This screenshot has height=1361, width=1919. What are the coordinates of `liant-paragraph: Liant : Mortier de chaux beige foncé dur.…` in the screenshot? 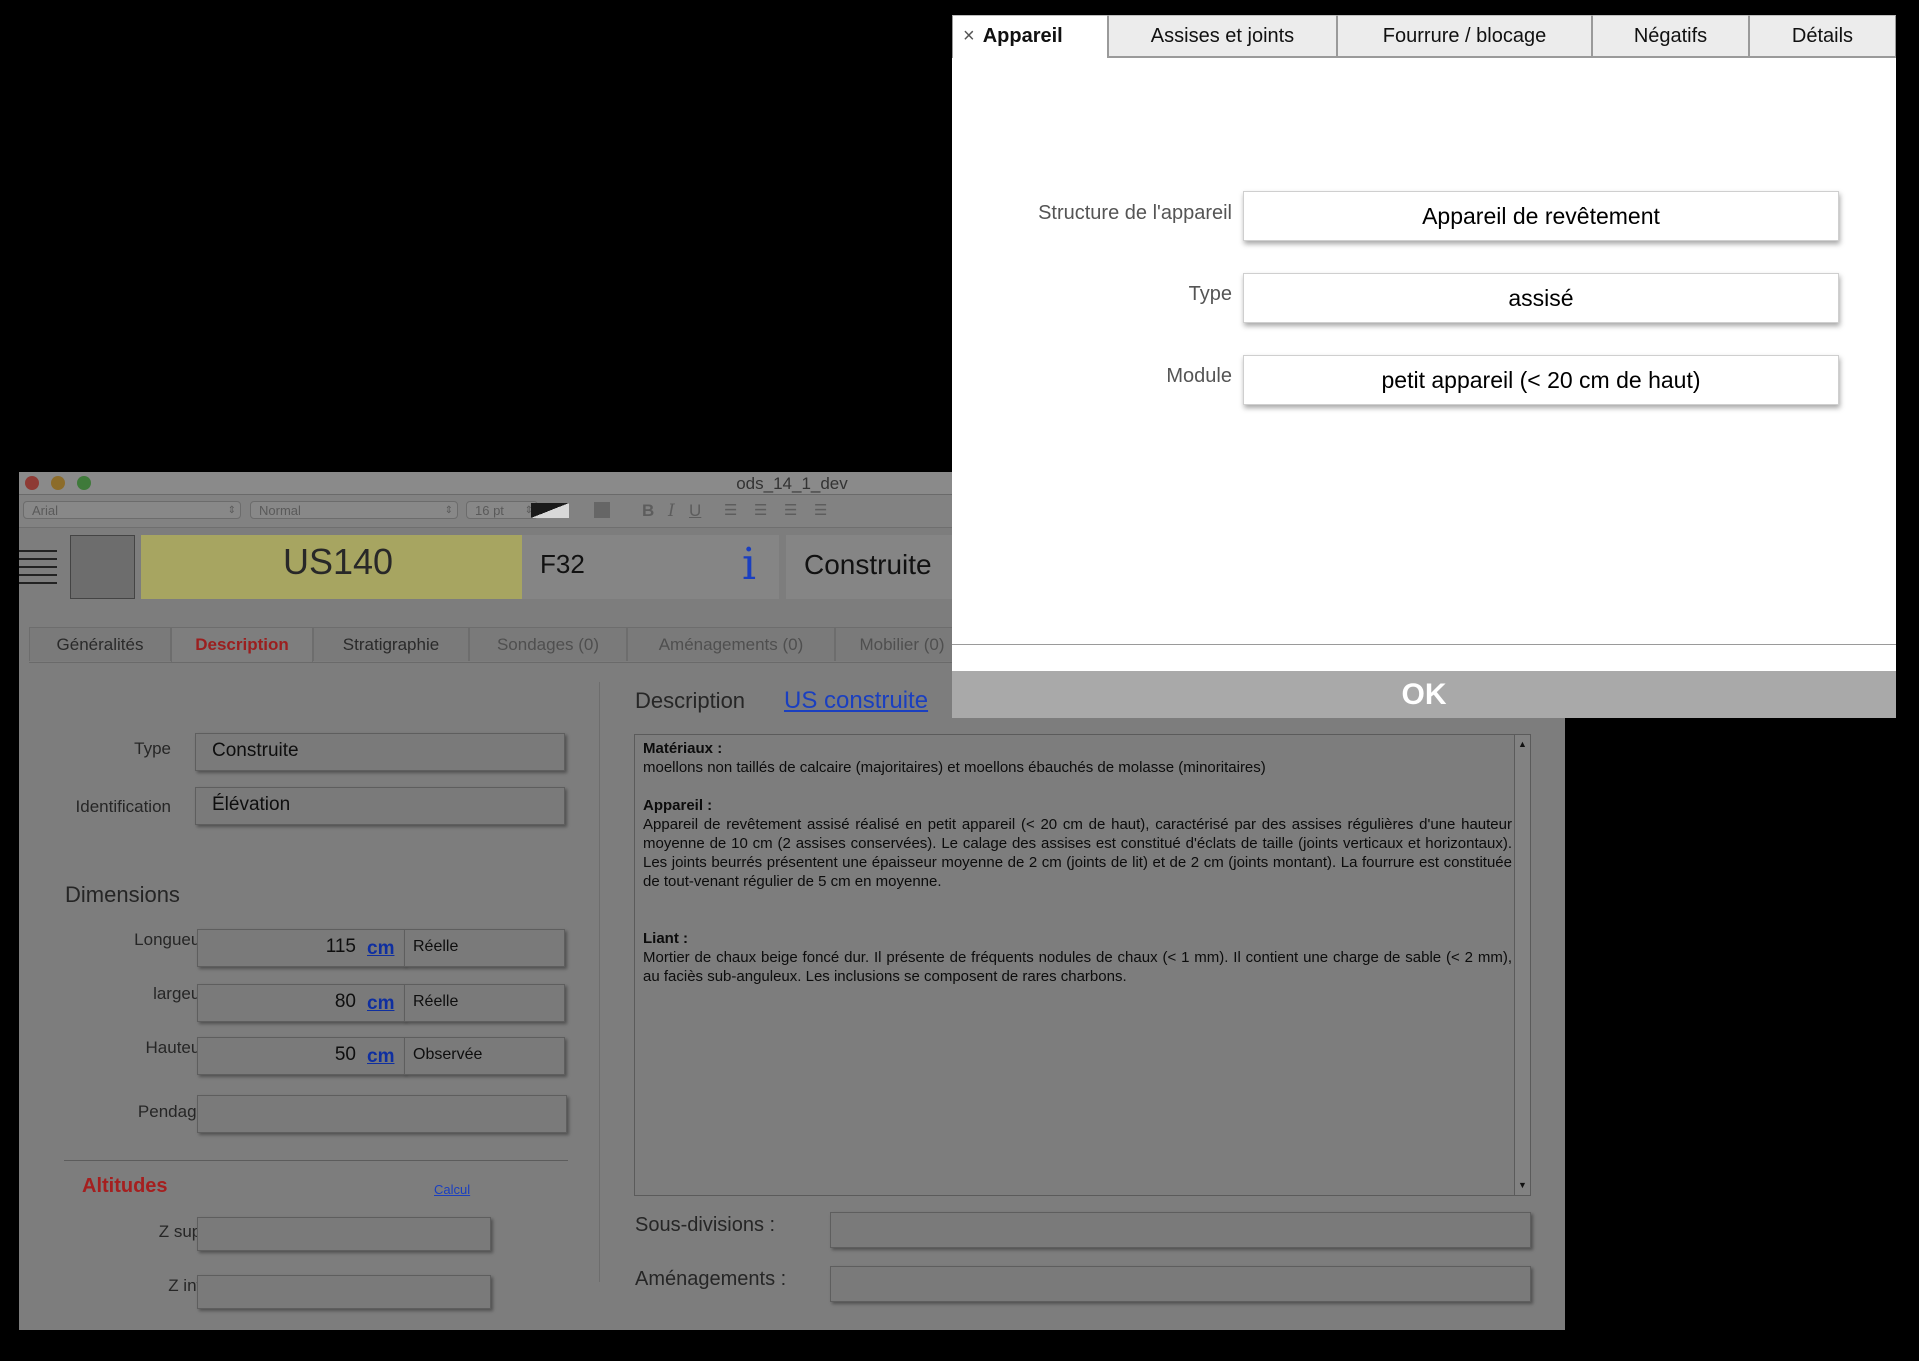 It's located at (1077, 957).